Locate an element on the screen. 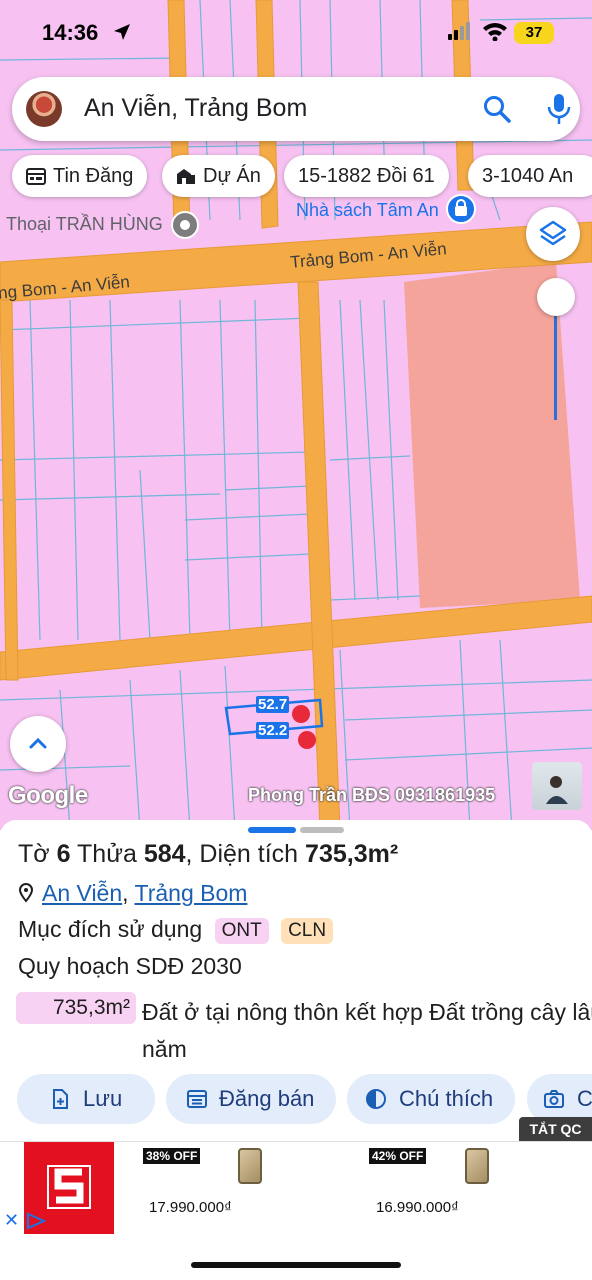 The width and height of the screenshot is (592, 1280). chip-du-an: Dự Án is located at coordinates (218, 176).